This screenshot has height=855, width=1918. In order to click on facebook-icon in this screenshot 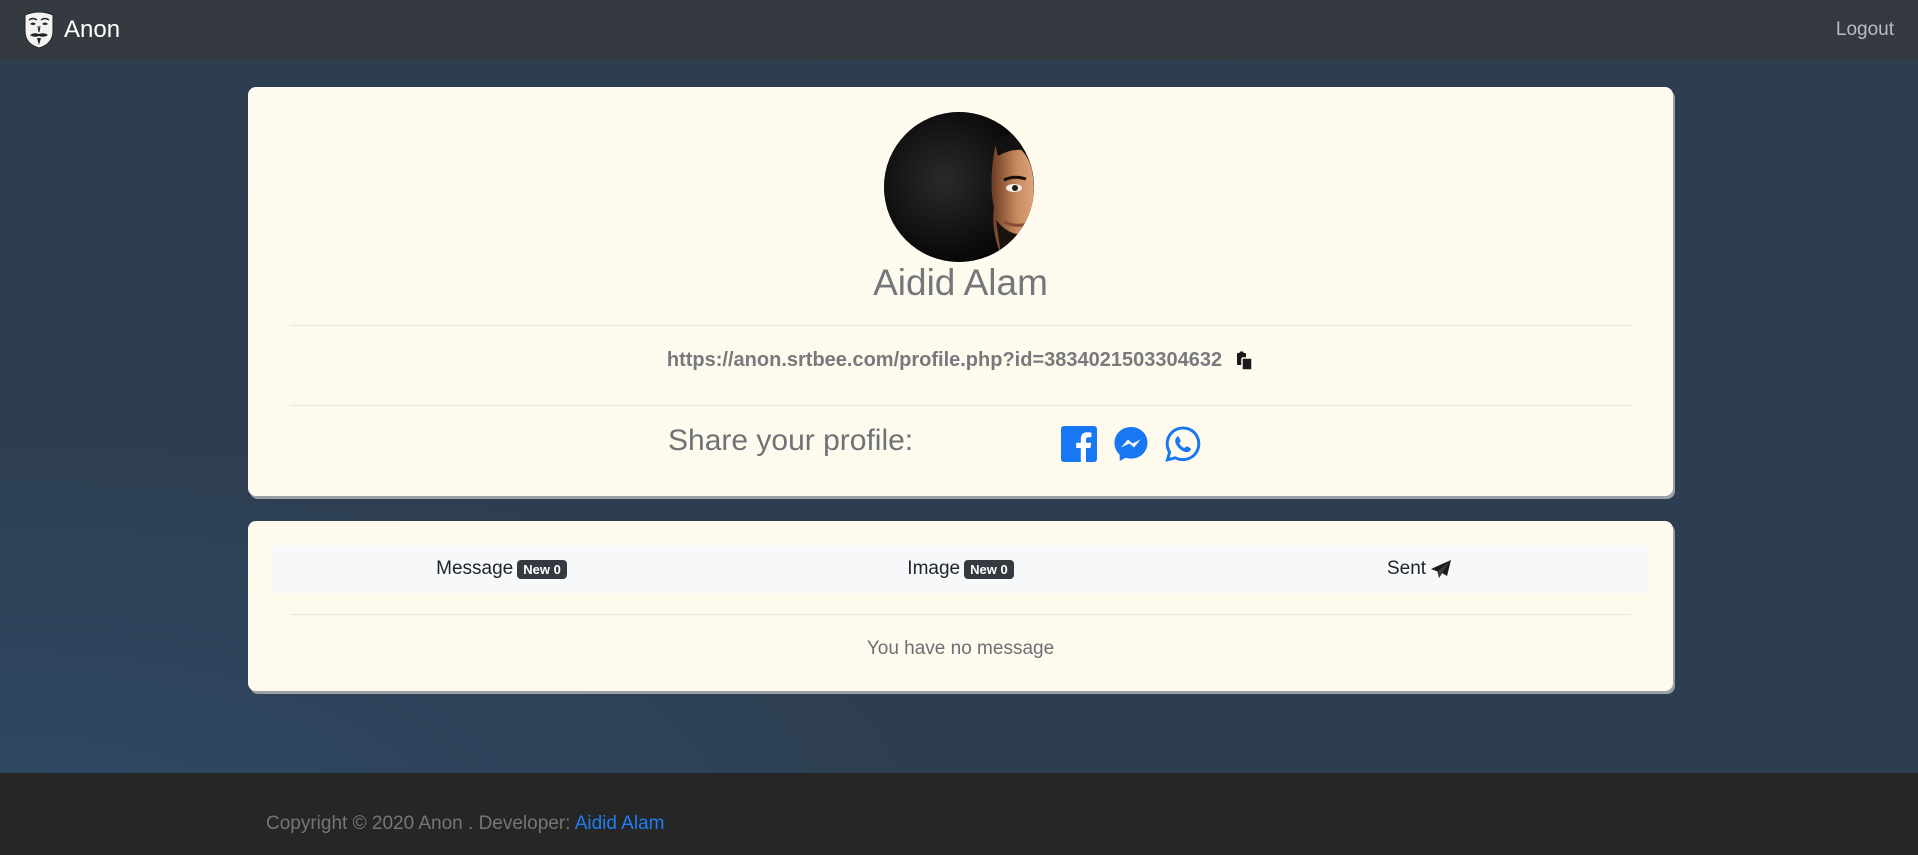, I will do `click(1079, 444)`.